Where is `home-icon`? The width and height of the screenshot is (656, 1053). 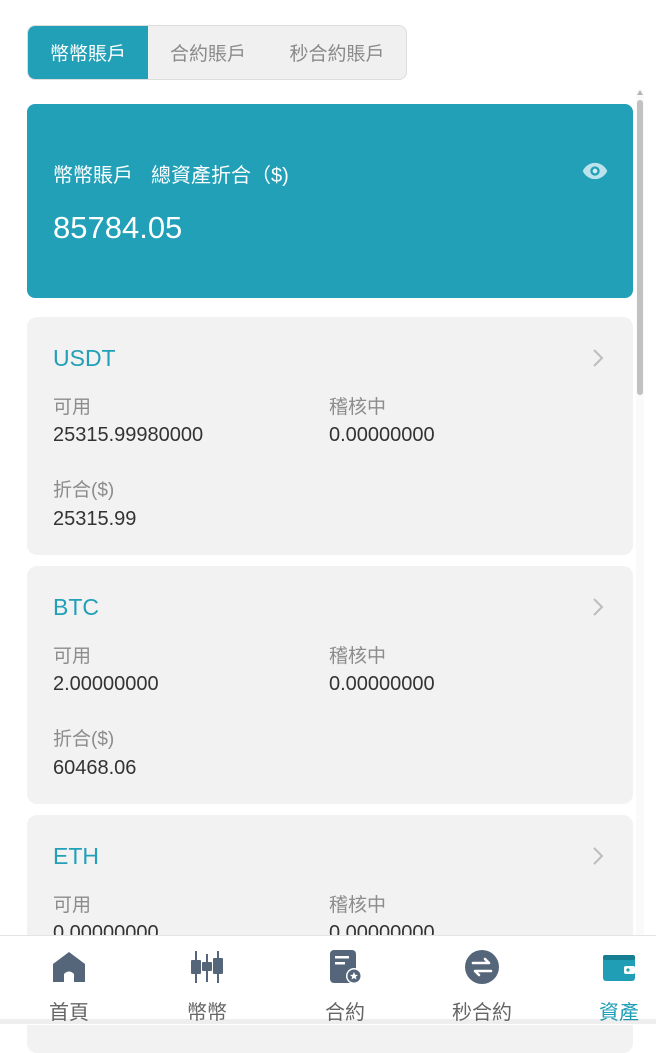
home-icon is located at coordinates (69, 967).